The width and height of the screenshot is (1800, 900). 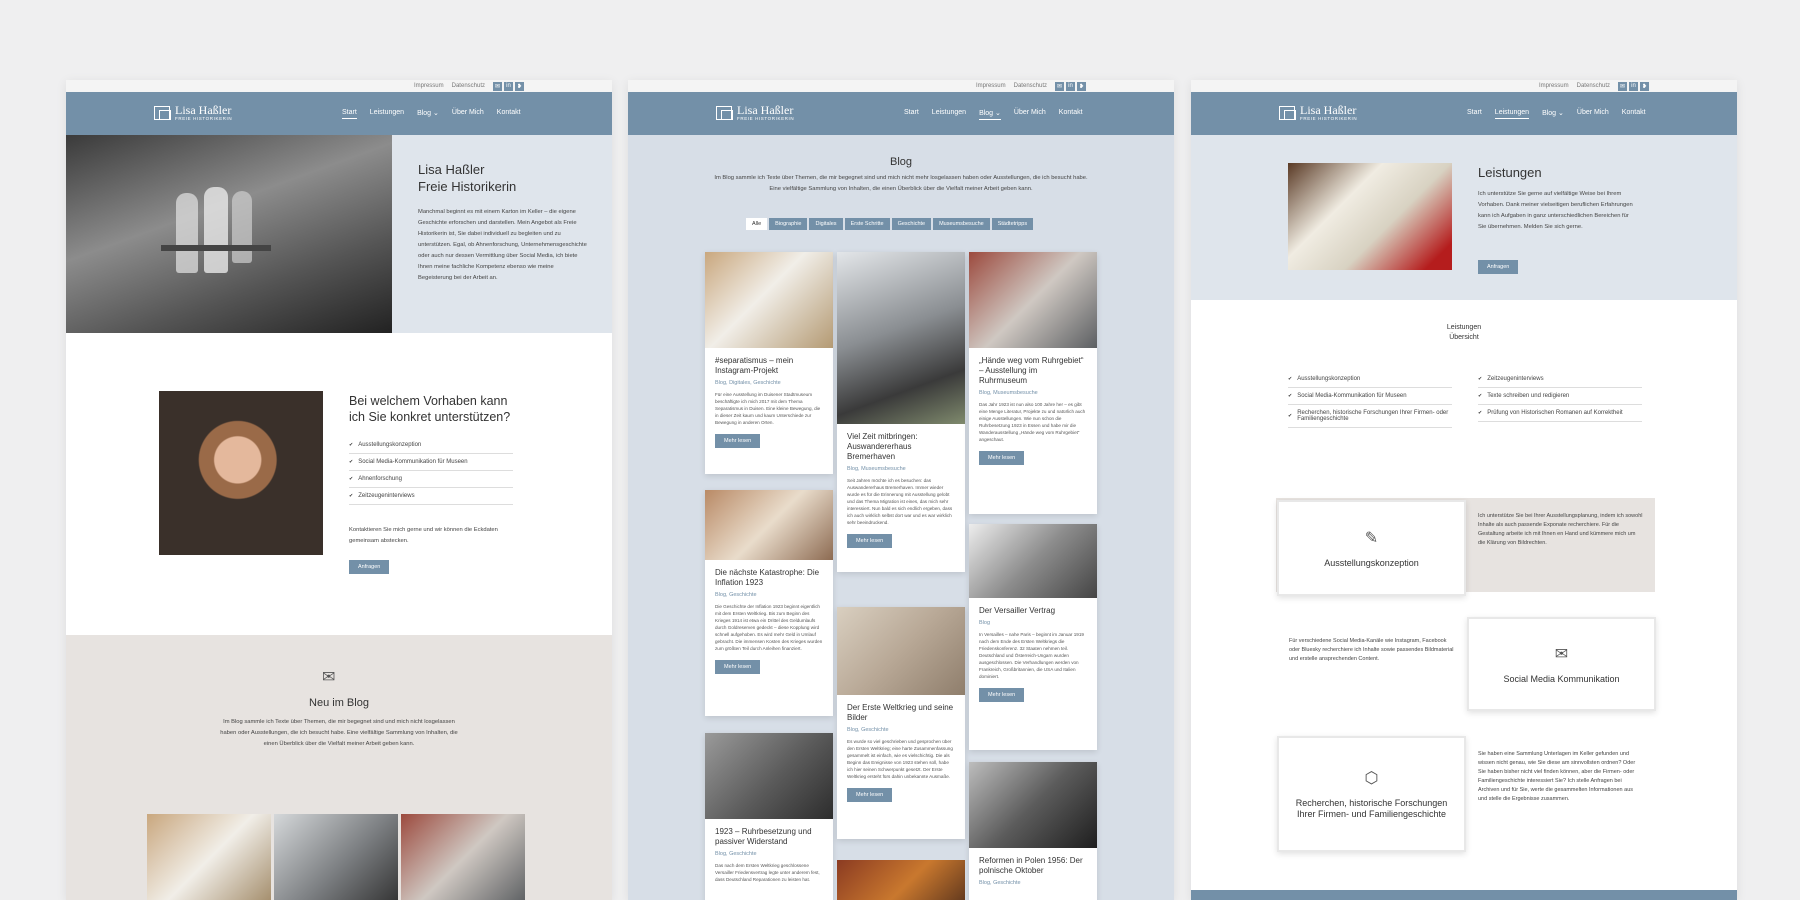 I want to click on page-title: Leistungen, so click(x=1510, y=172).